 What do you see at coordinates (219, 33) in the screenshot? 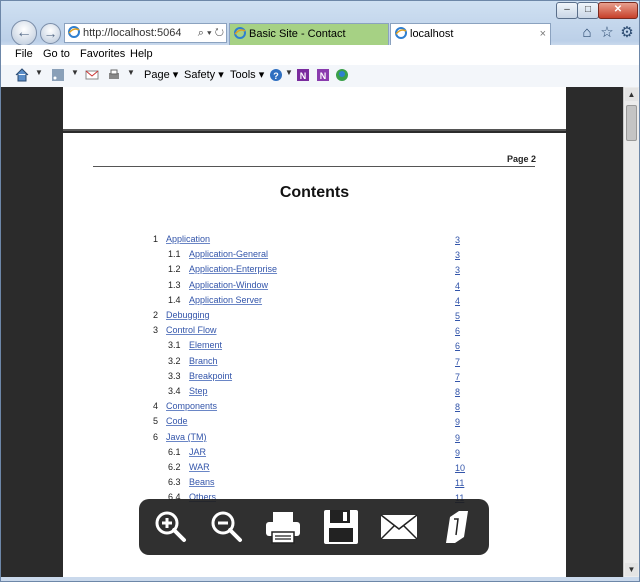
I see `refresh-icon: ↻` at bounding box center [219, 33].